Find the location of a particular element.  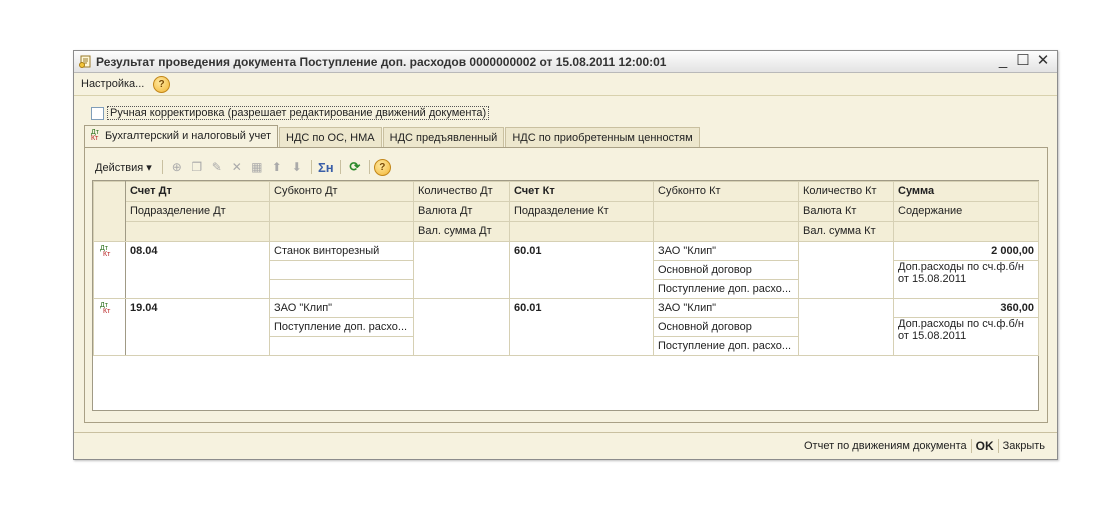

header-kolichestvo-dt: Количество Дт is located at coordinates (461, 191).